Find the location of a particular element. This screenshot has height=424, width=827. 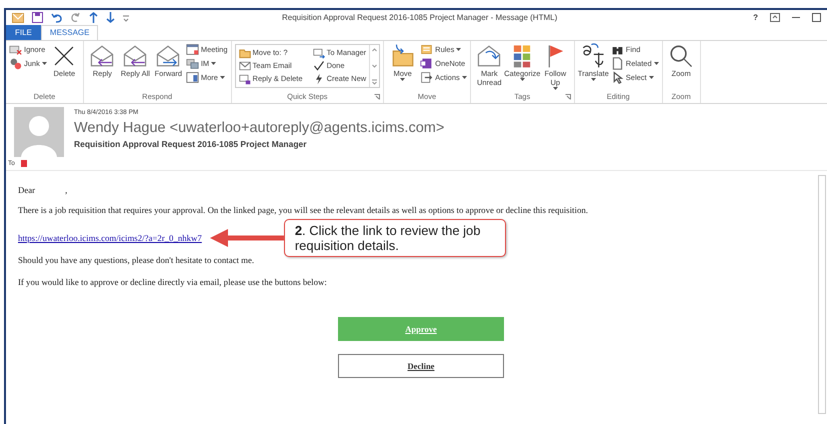

cursor-icon is located at coordinates (617, 77).